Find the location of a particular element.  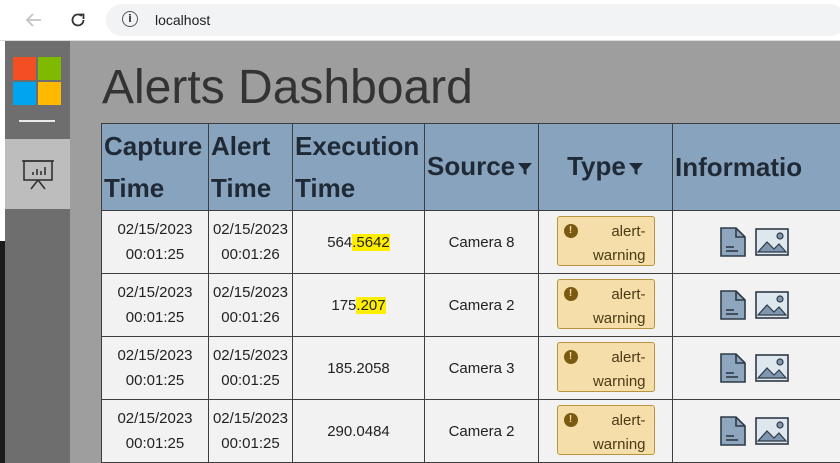

browser-toolbar: i localhost is located at coordinates (420, 20).